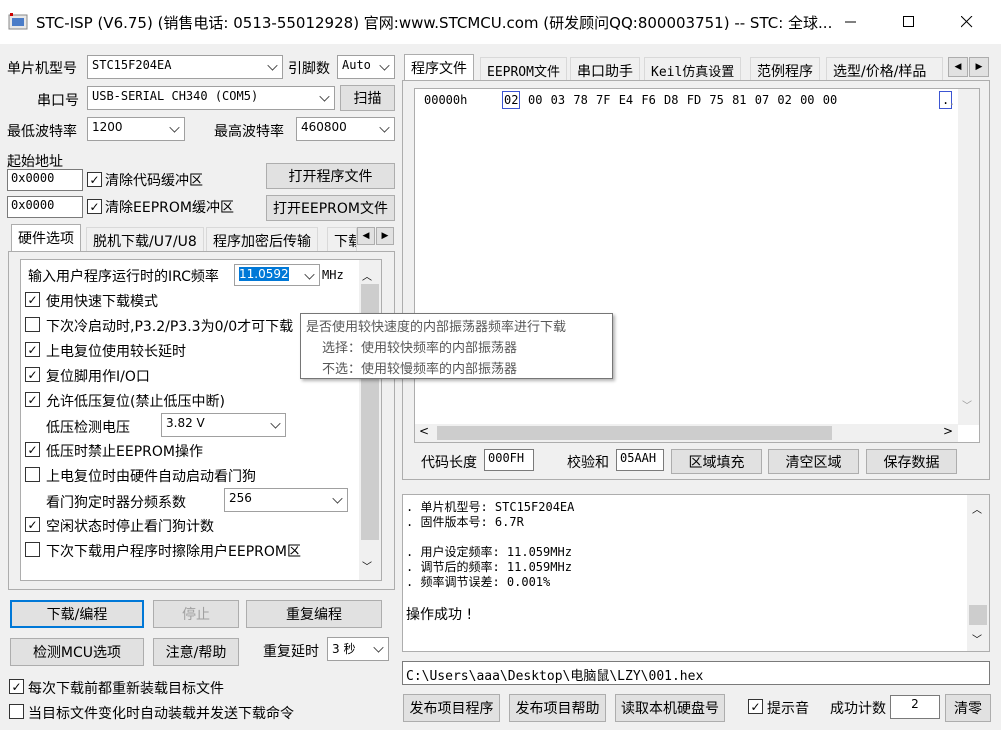  What do you see at coordinates (151, 477) in the screenshot?
I see `hw-watchdog-label: 上电复位时由硬件自动启动看门狗` at bounding box center [151, 477].